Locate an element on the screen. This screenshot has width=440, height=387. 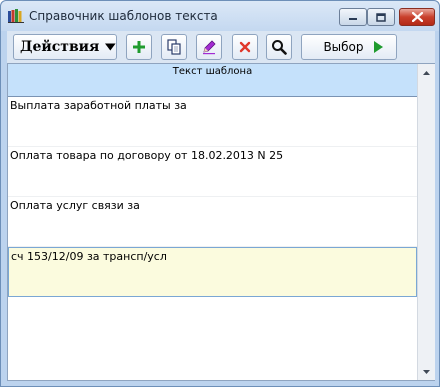
minimize-button is located at coordinates (353, 17).